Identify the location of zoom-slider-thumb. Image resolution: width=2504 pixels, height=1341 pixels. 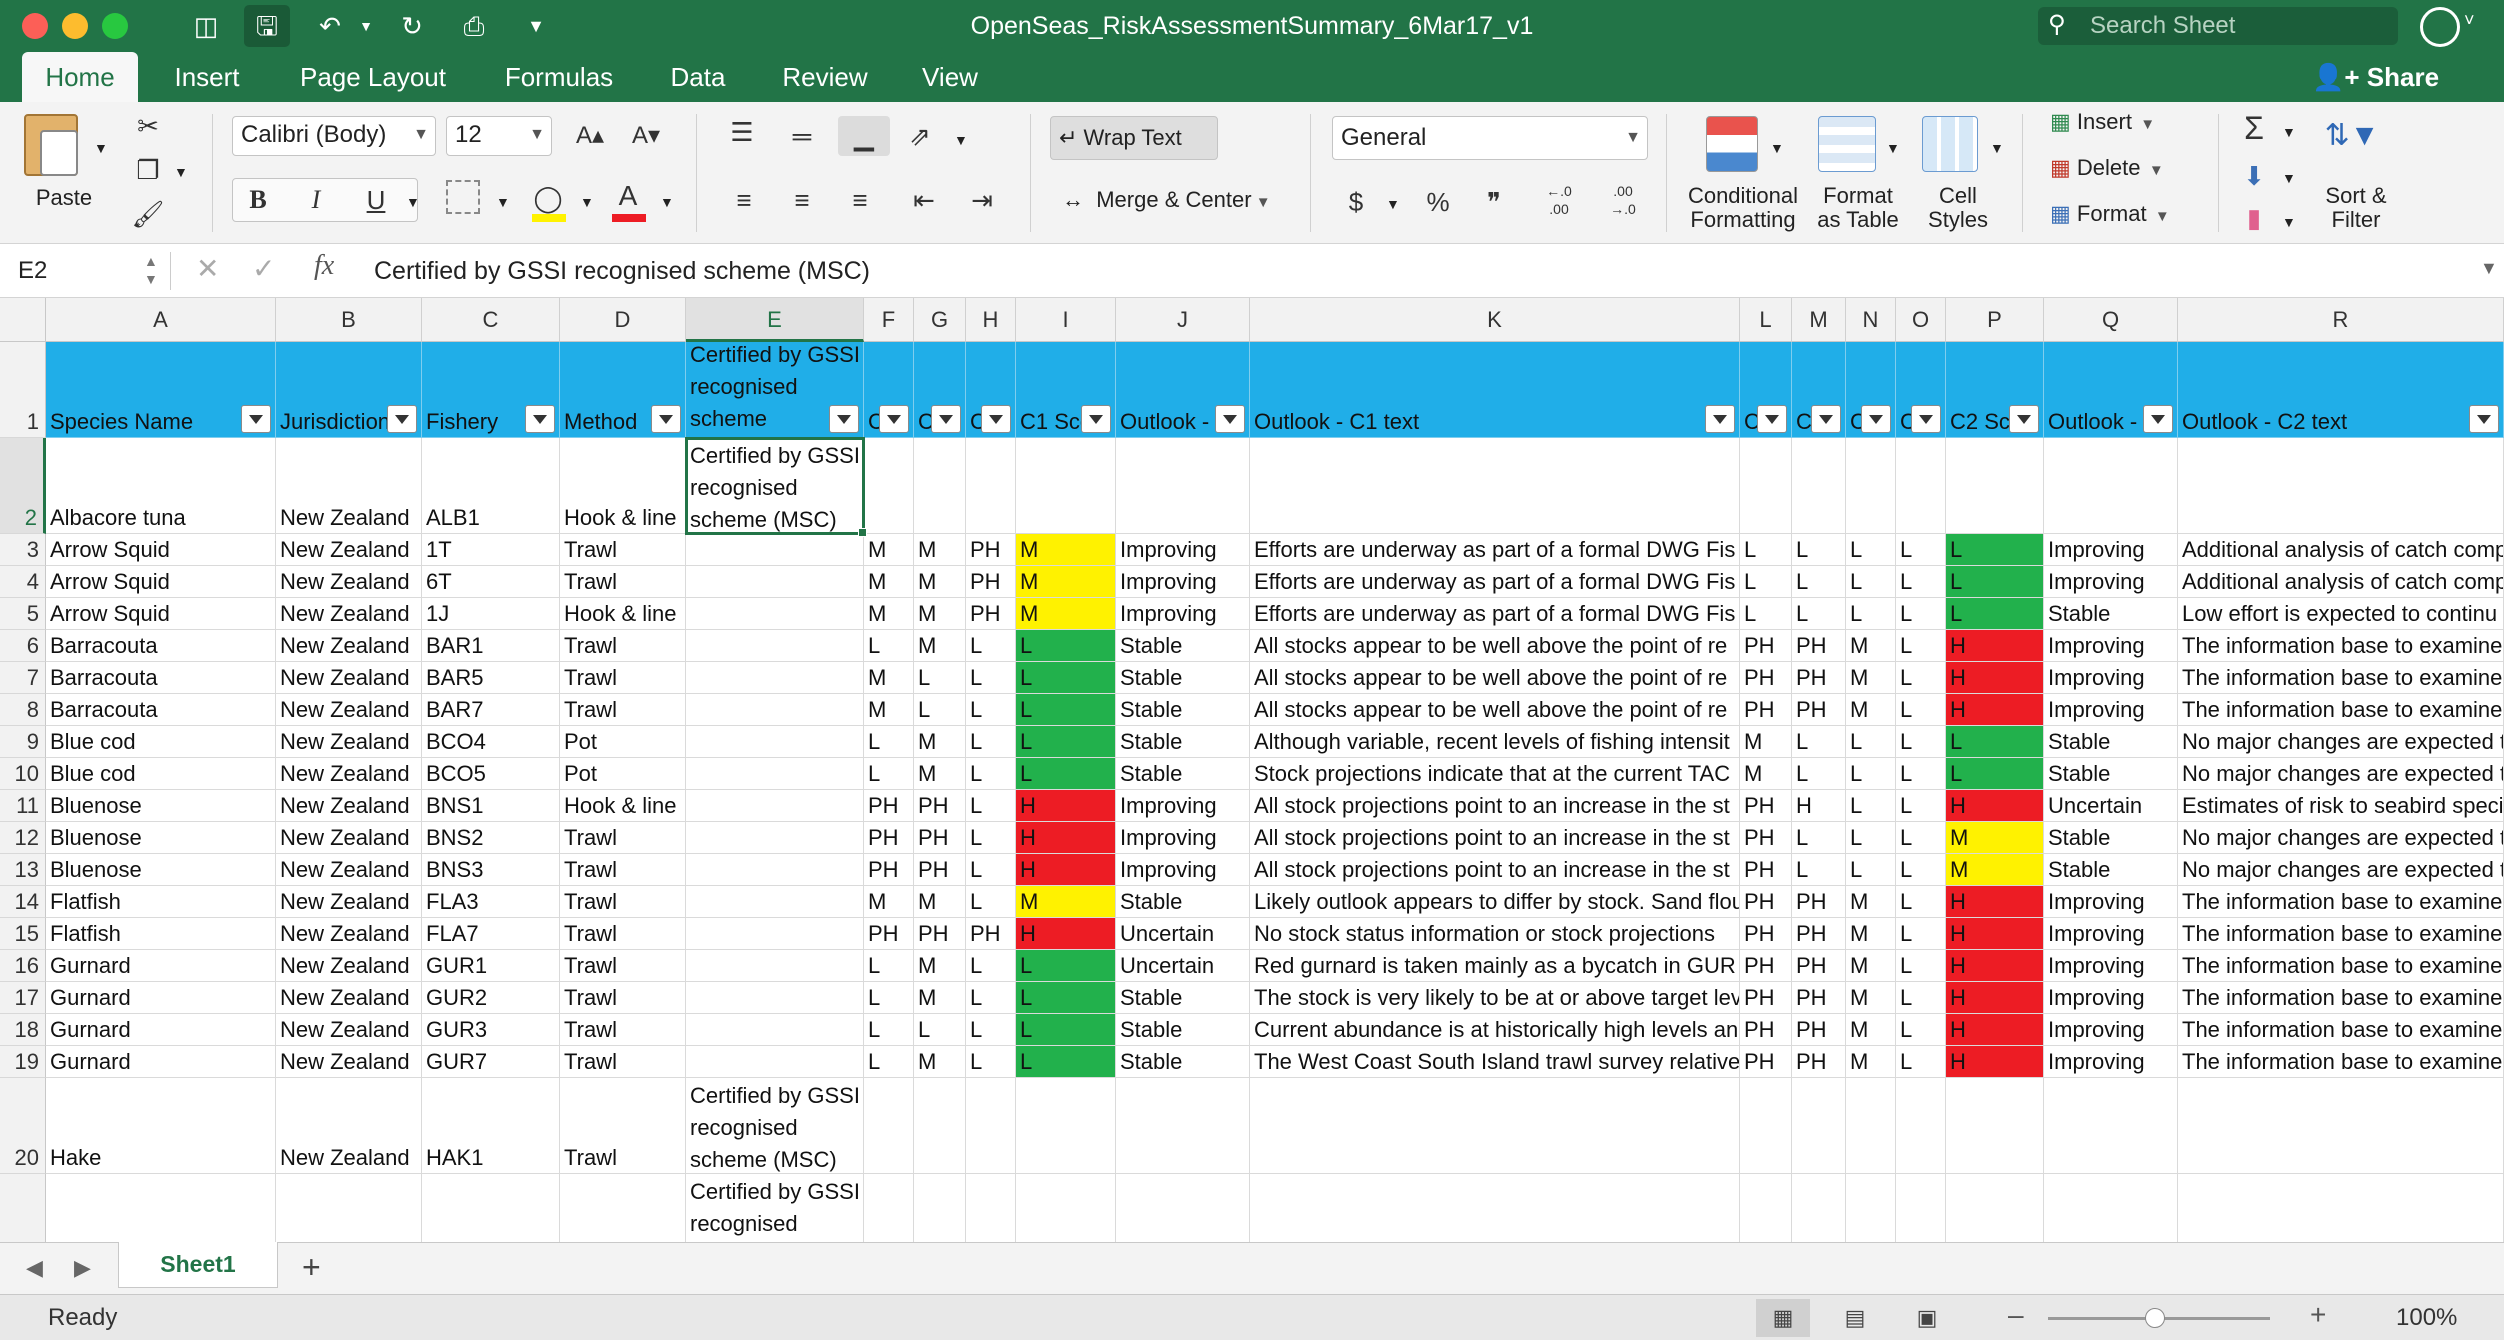
(2154, 1318).